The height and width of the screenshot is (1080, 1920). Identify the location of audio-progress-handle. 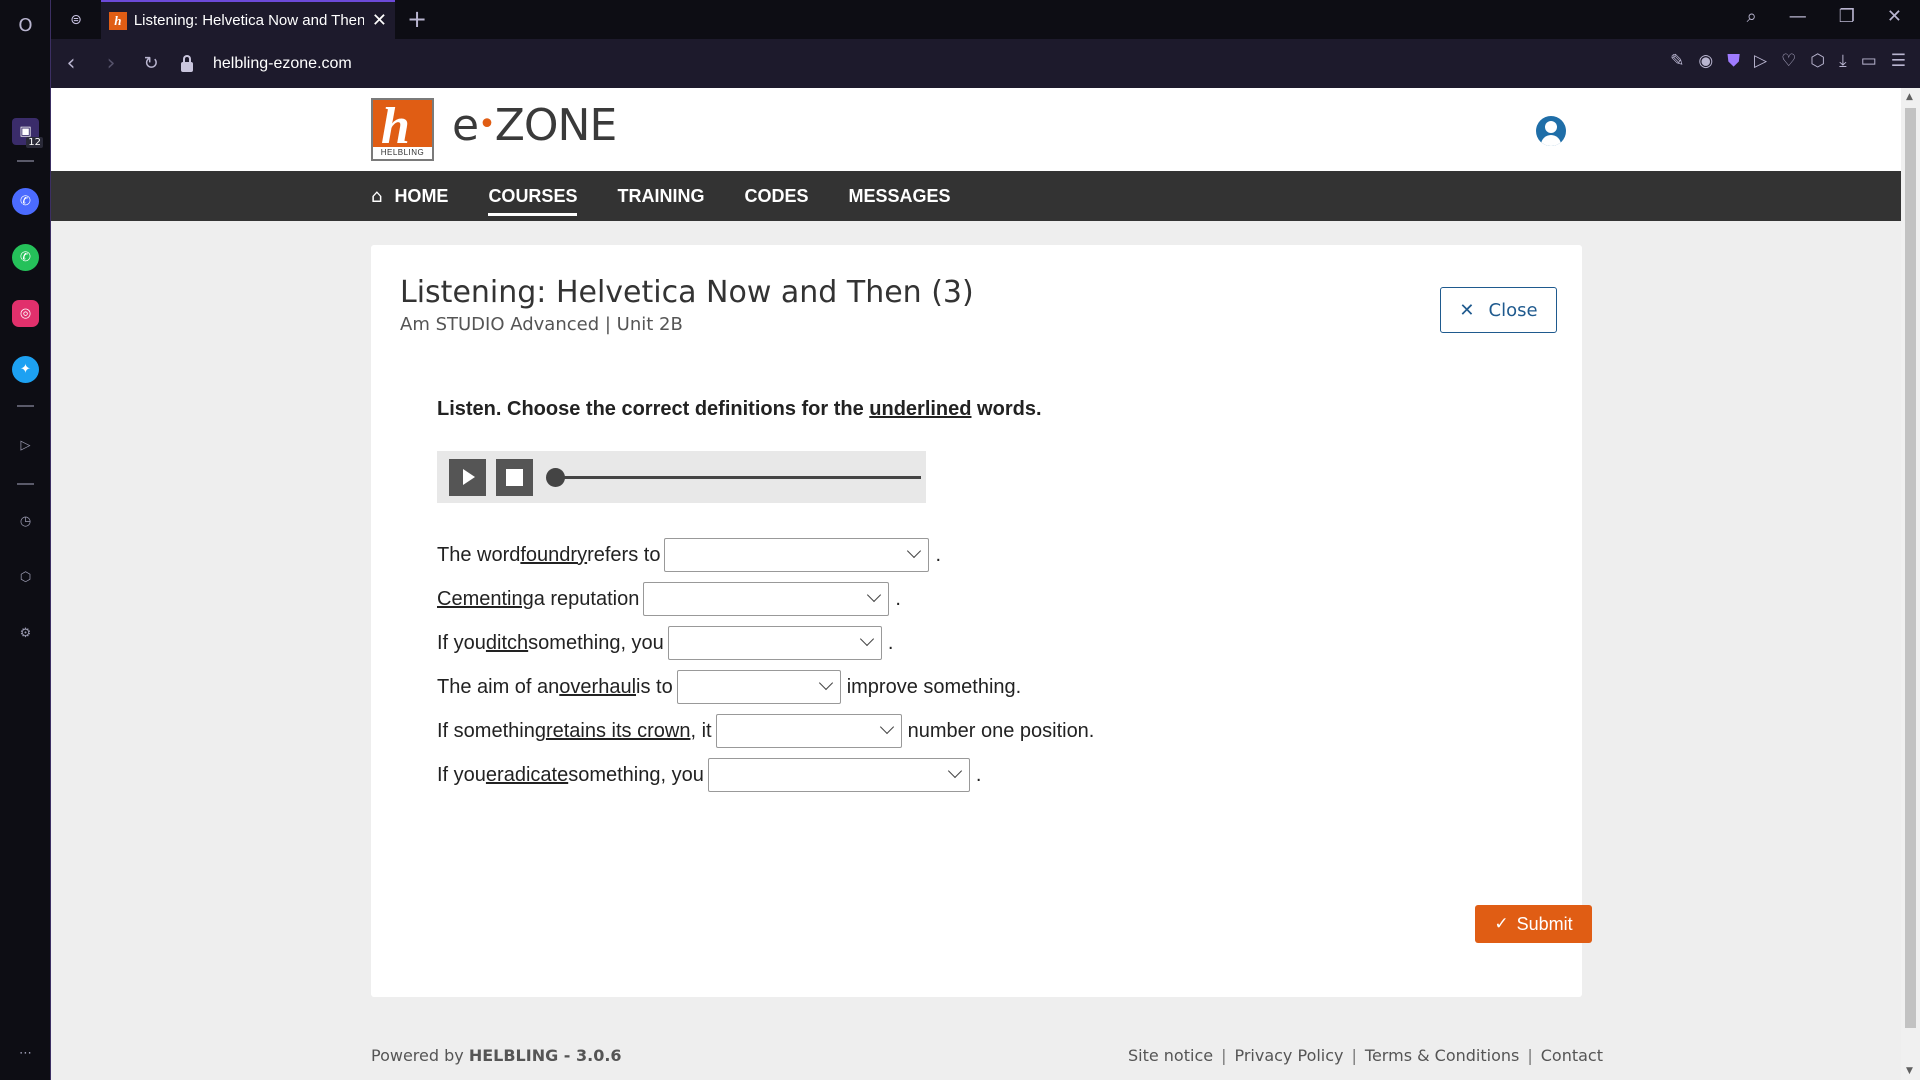
(555, 477).